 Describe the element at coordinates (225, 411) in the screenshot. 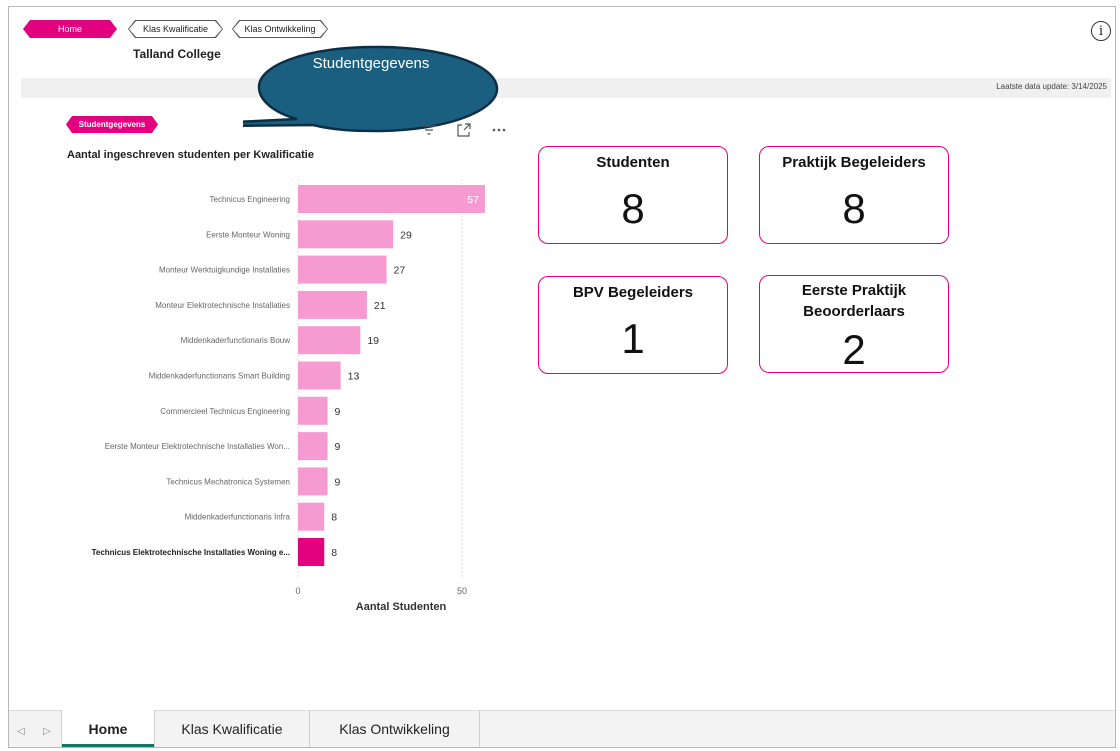

I see `category-label: Commercieel Technicus Engineering` at that location.